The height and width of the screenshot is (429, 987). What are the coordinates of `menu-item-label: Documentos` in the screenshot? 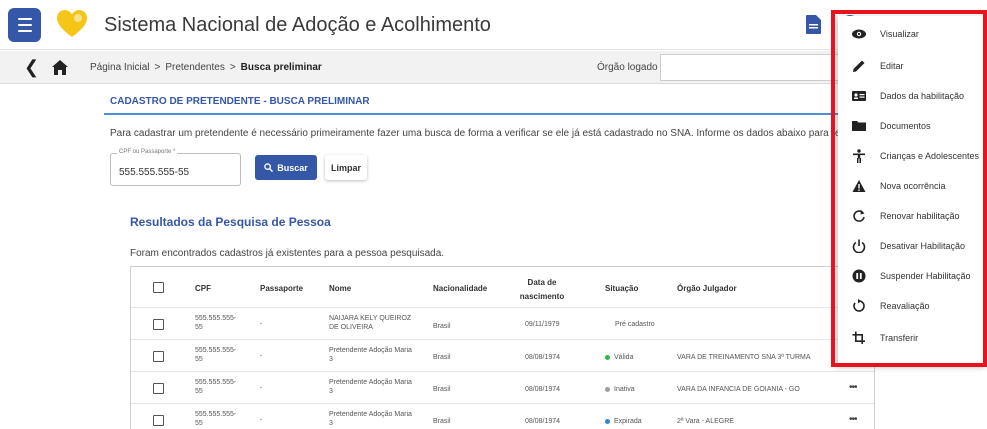 It's located at (905, 126).